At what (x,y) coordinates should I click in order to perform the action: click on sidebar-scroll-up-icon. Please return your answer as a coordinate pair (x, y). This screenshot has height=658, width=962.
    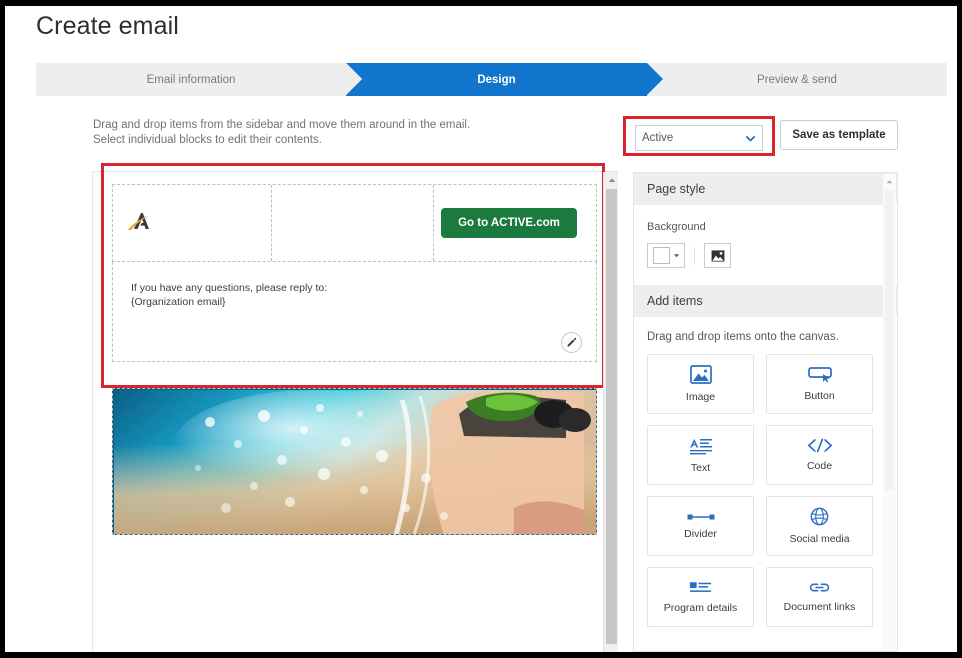
    Looking at the image, I should click on (889, 181).